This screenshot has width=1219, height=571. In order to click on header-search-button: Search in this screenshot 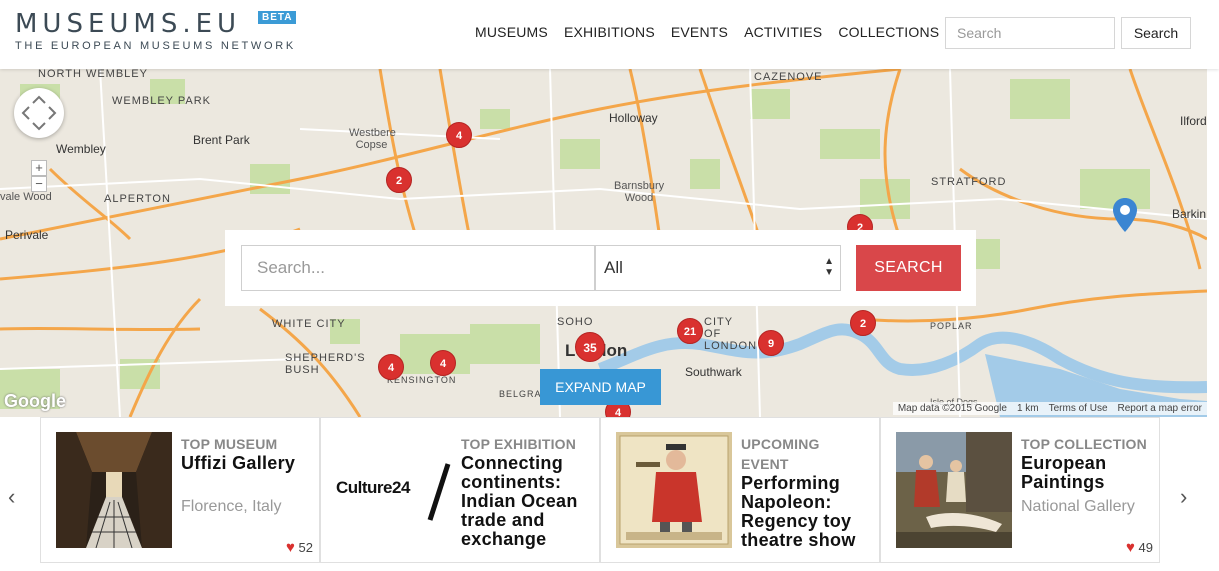, I will do `click(1156, 33)`.